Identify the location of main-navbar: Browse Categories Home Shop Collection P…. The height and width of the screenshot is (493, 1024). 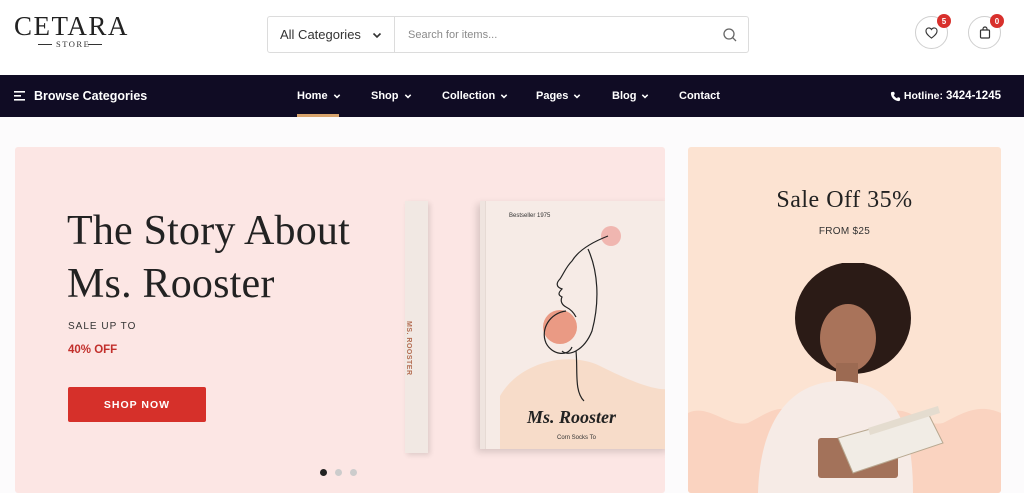
(512, 96).